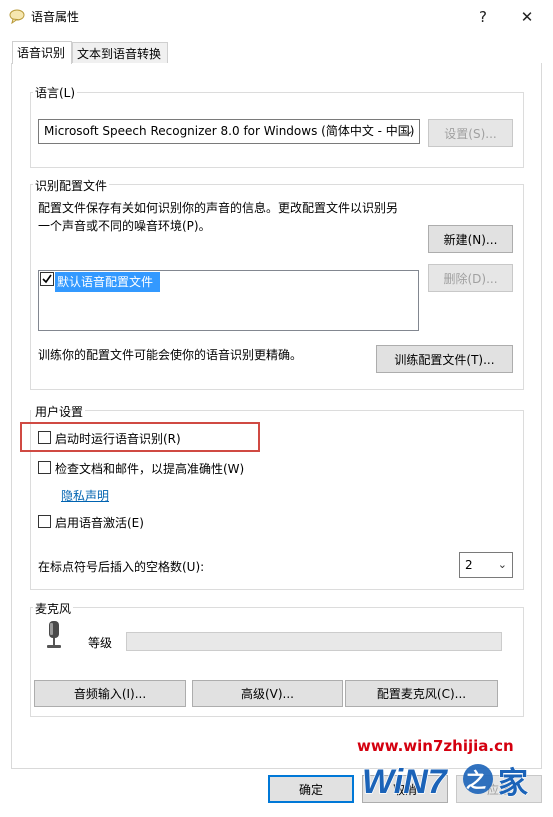 This screenshot has height=817, width=553. Describe the element at coordinates (99, 522) in the screenshot. I see `voice-activation-label: 启用语音激活(E)` at that location.